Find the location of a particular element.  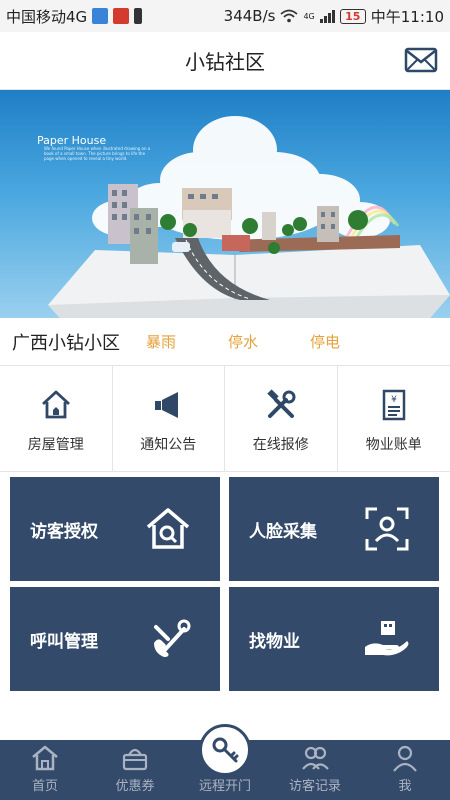

phone-wrench-icon is located at coordinates (172, 638).